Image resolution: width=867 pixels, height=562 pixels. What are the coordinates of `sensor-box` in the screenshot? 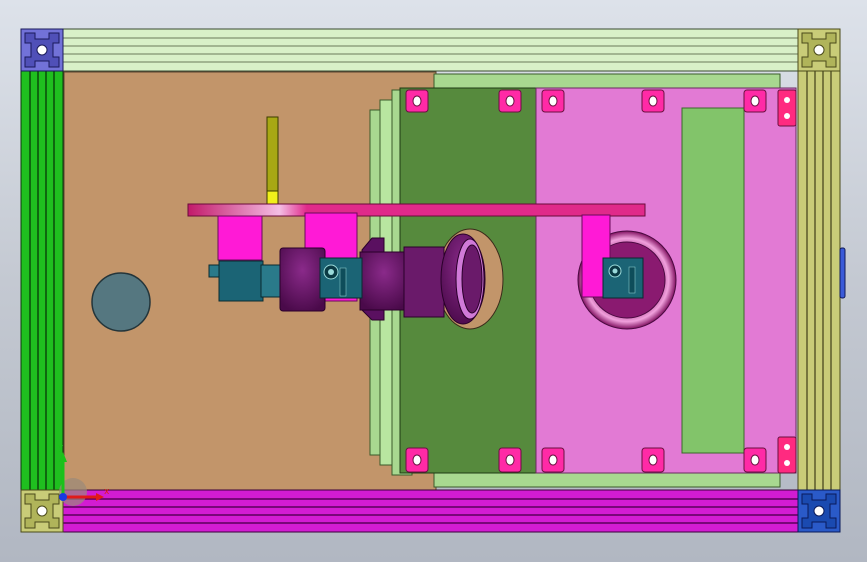 It's located at (341, 278).